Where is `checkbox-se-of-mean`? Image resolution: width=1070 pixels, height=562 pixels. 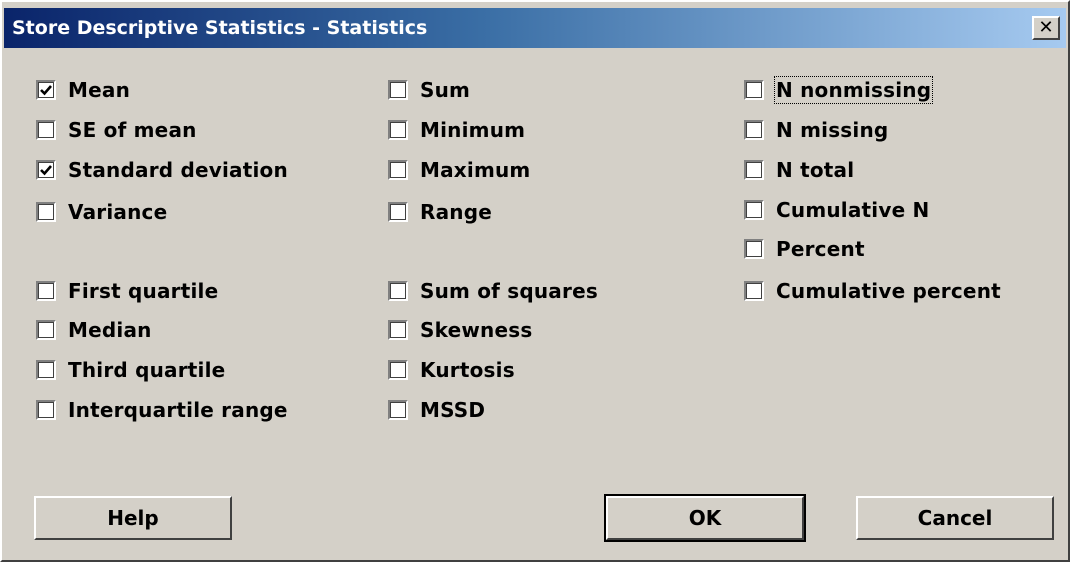 checkbox-se-of-mean is located at coordinates (46, 130).